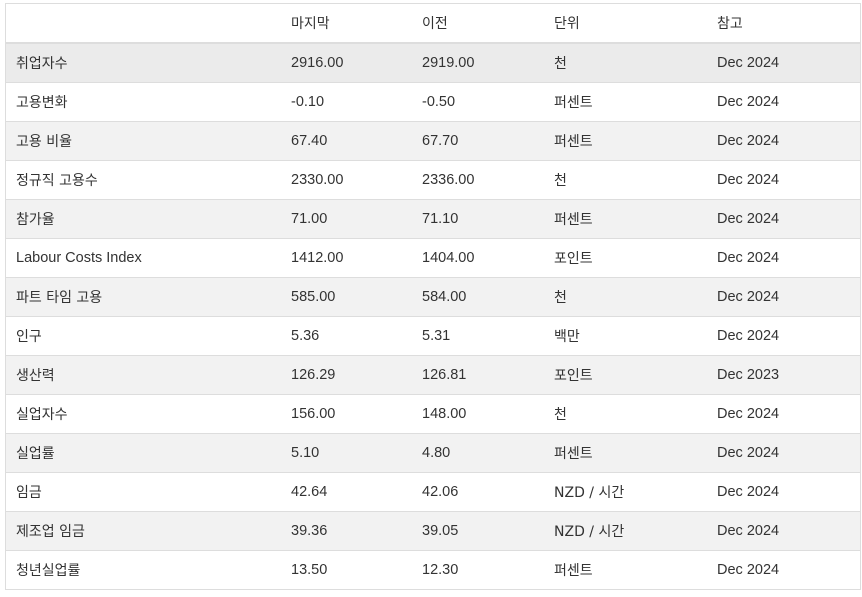  I want to click on table-row: 제조업 임금 39.36 39.05 NZD / 시간 Dec 2024, so click(433, 531).